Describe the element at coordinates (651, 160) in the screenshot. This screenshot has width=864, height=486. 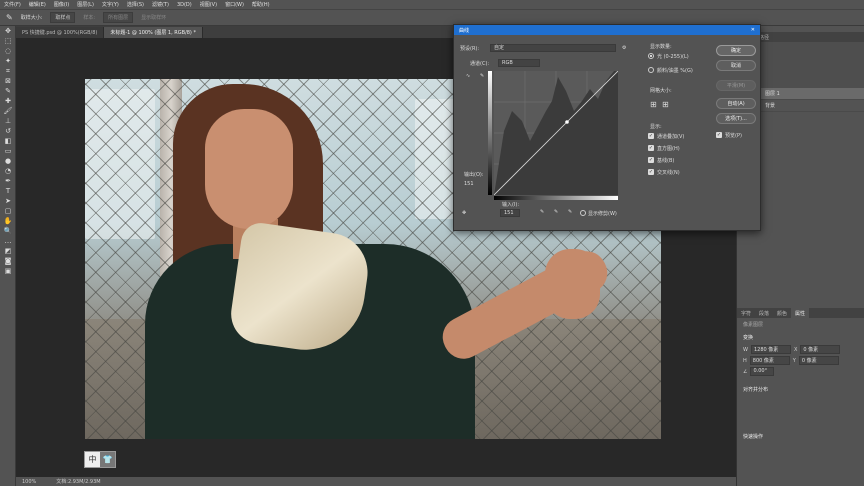
I see `baseline-checkbox: ✓` at that location.